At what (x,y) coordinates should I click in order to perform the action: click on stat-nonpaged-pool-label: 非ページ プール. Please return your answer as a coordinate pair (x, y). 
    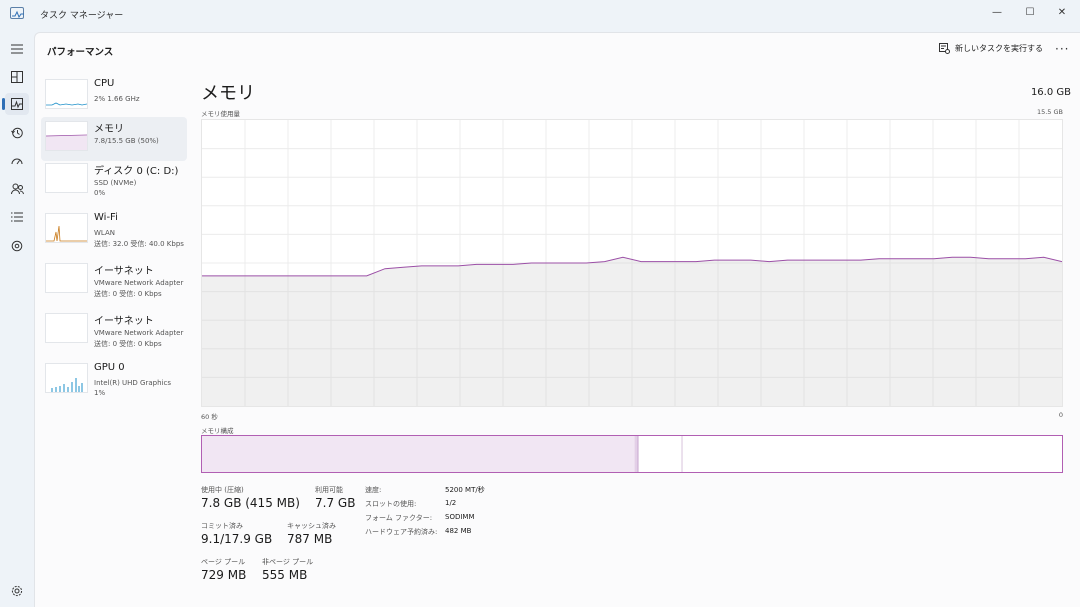
    Looking at the image, I should click on (288, 562).